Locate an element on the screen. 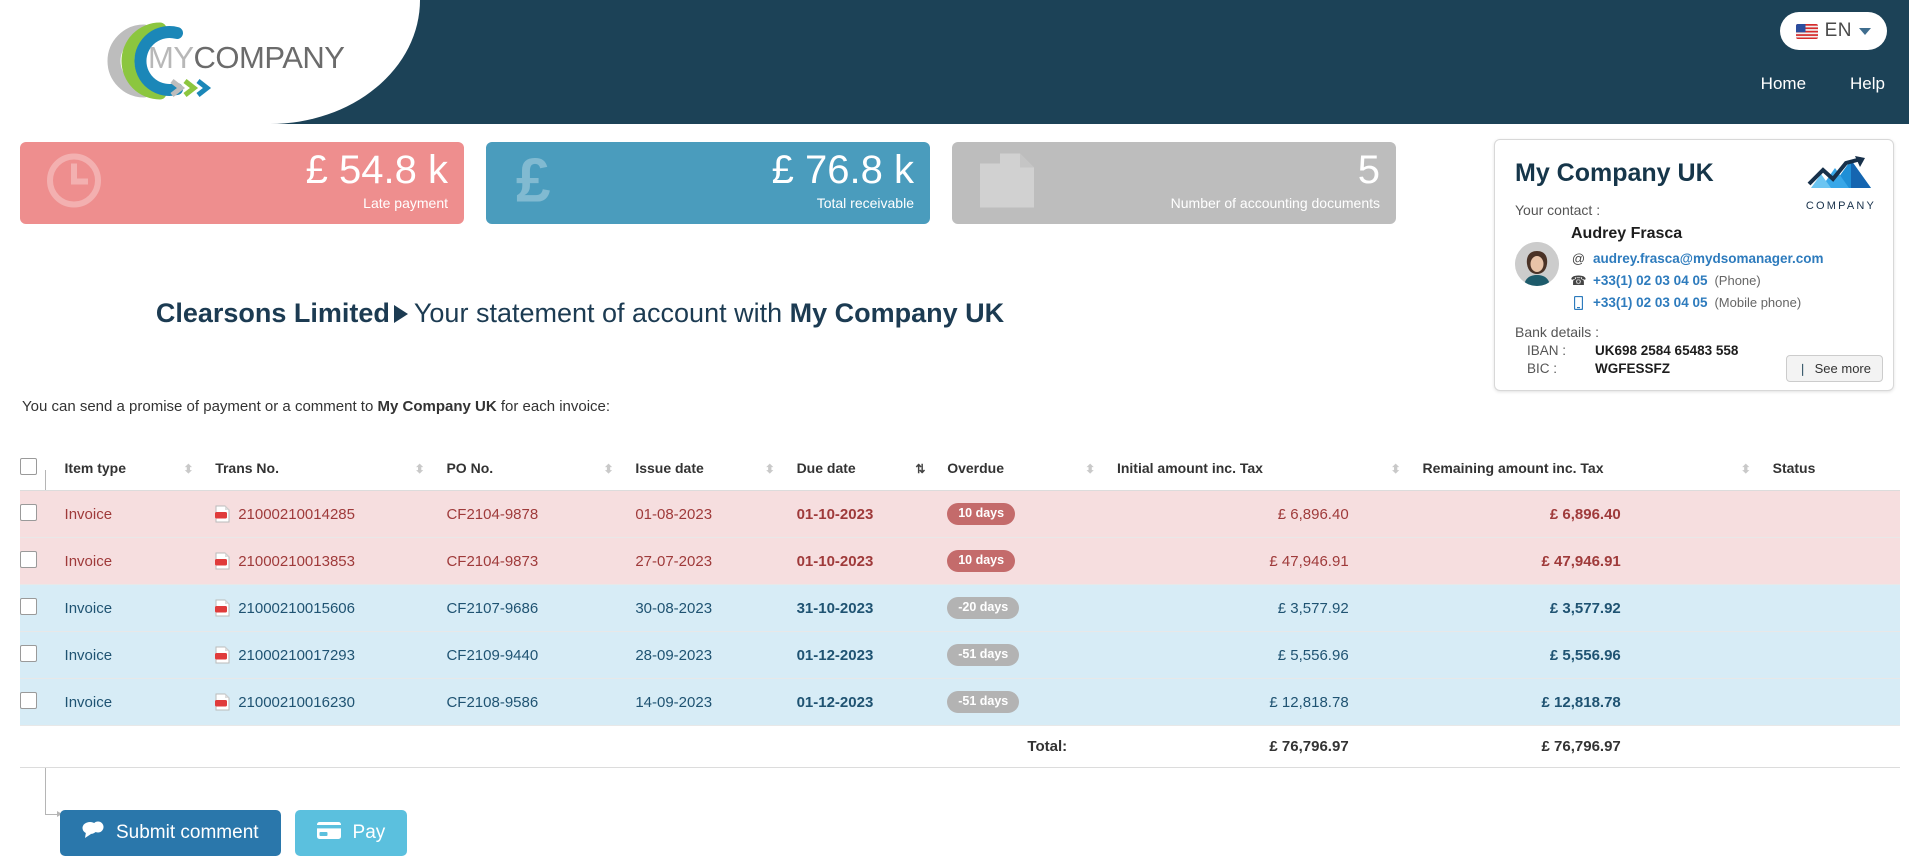  see-more-button: ❘ See more is located at coordinates (1834, 368).